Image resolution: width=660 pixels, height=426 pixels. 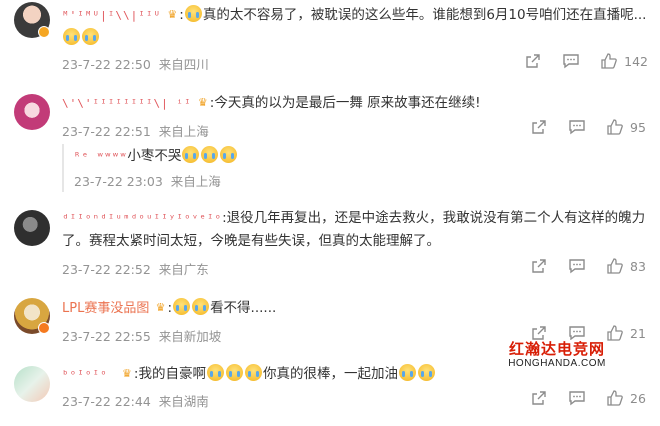 I want to click on comment-location: 来自新加坡, so click(x=190, y=336).